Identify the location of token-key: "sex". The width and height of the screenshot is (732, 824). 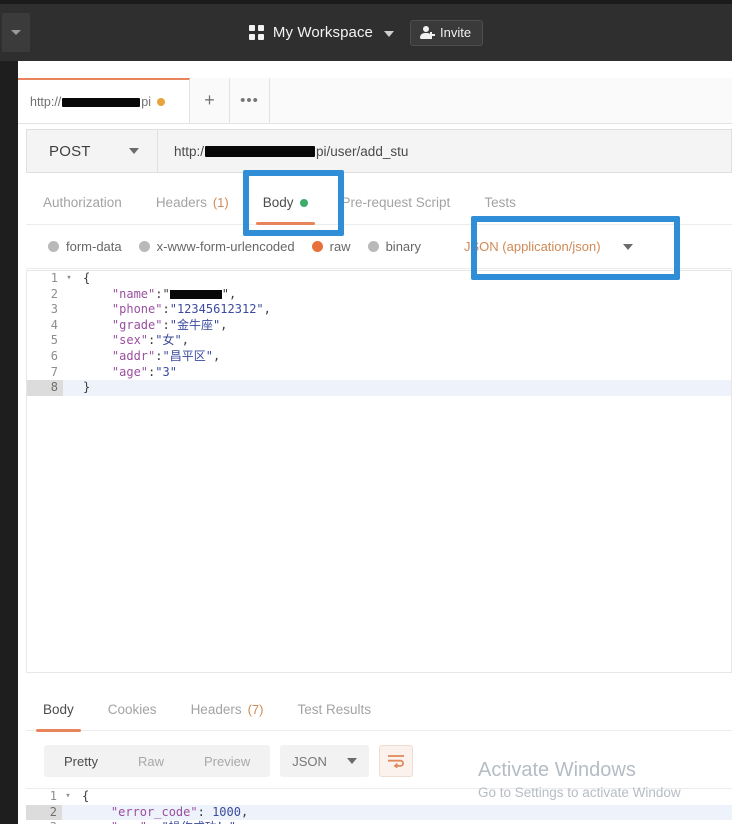
(130, 340).